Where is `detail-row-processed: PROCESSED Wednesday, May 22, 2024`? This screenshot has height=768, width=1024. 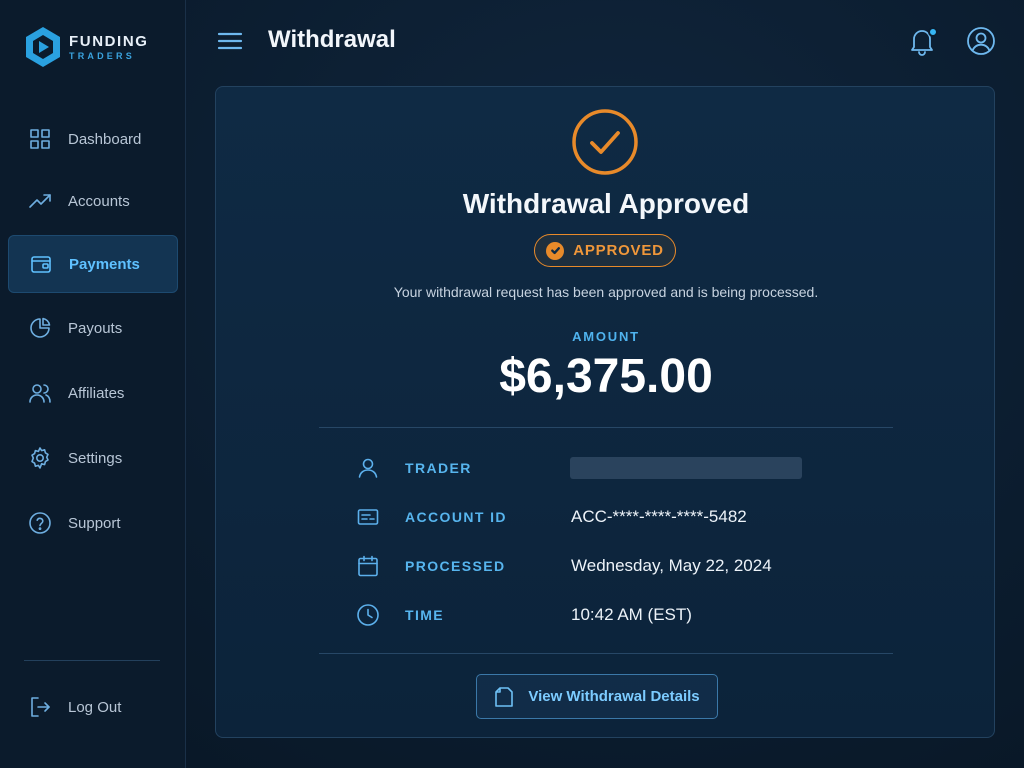
detail-row-processed: PROCESSED Wednesday, May 22, 2024 is located at coordinates (605, 566).